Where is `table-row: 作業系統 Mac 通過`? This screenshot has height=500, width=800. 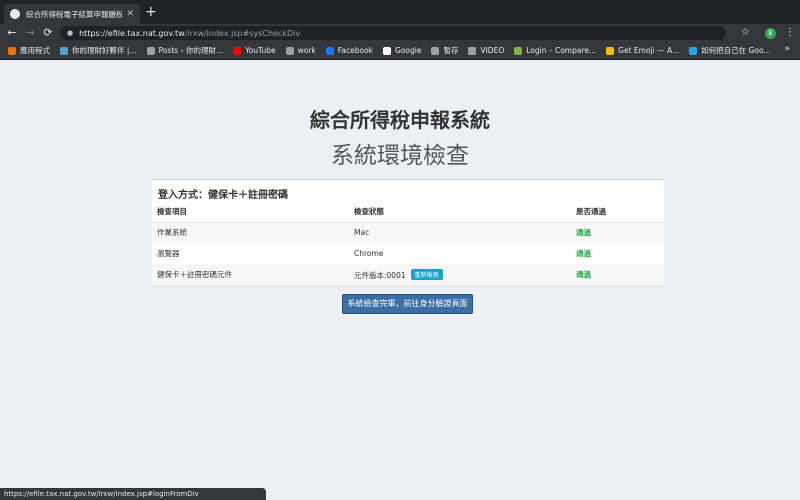
table-row: 作業系統 Mac 通過 is located at coordinates (408, 232).